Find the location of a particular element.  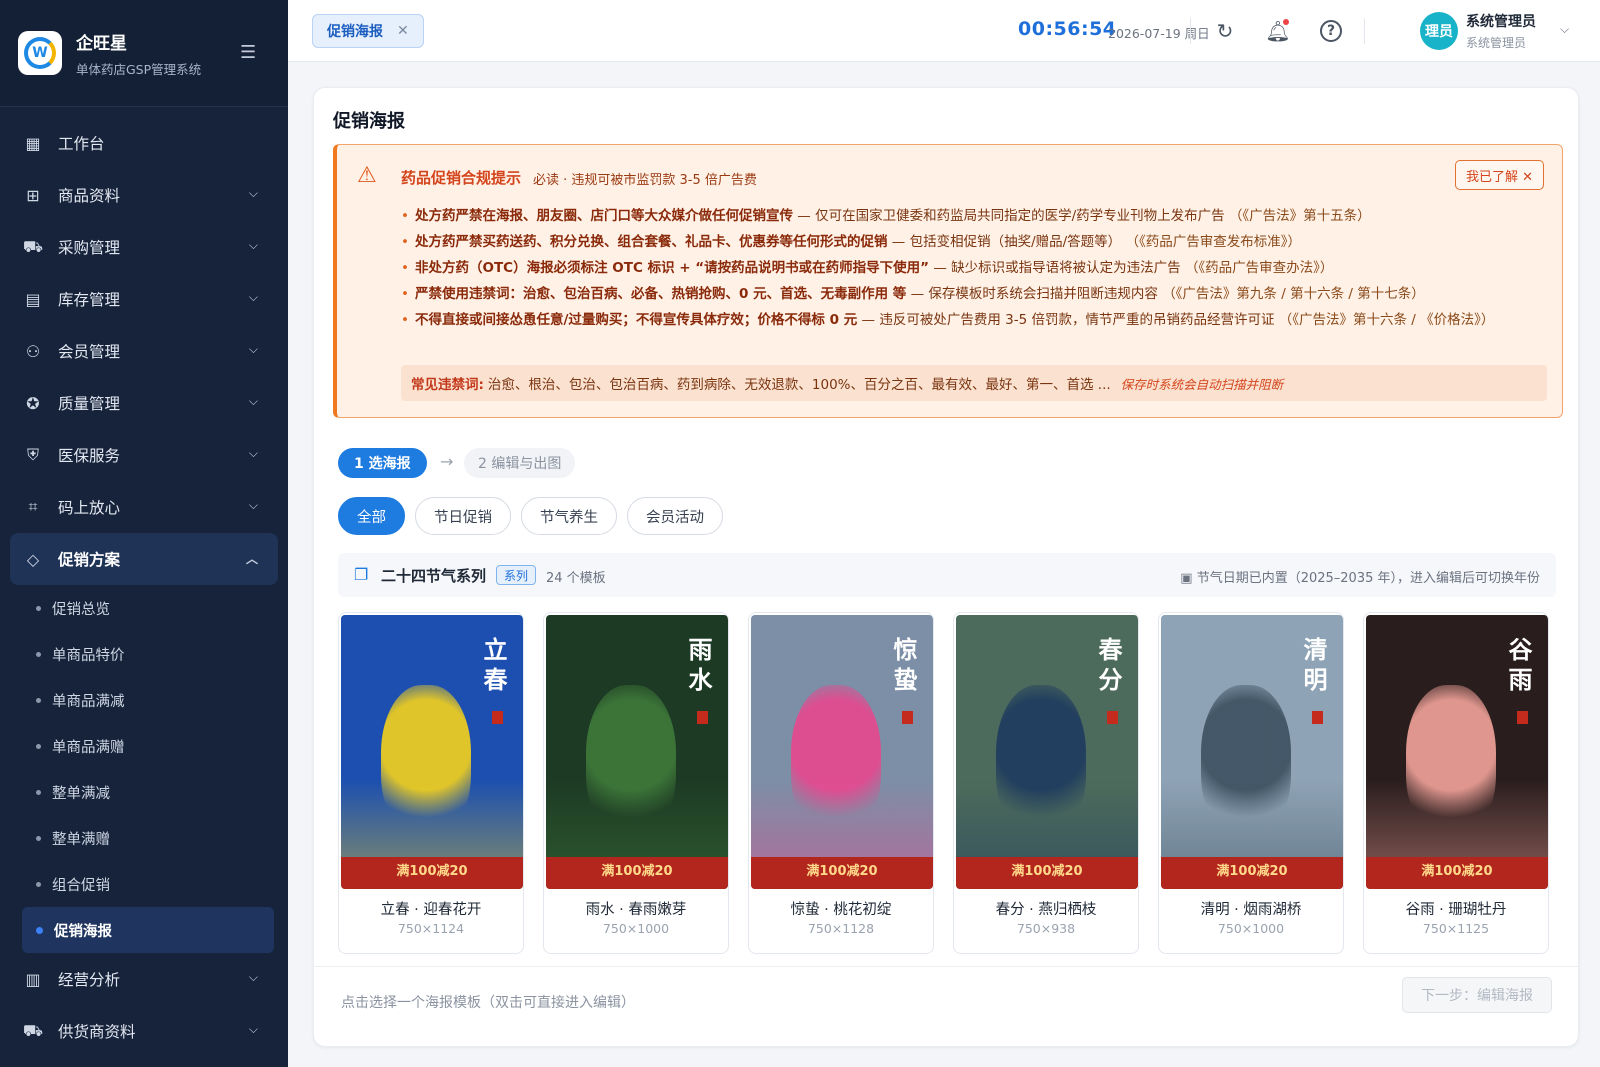

user-name: 系统管理员 is located at coordinates (1501, 21).